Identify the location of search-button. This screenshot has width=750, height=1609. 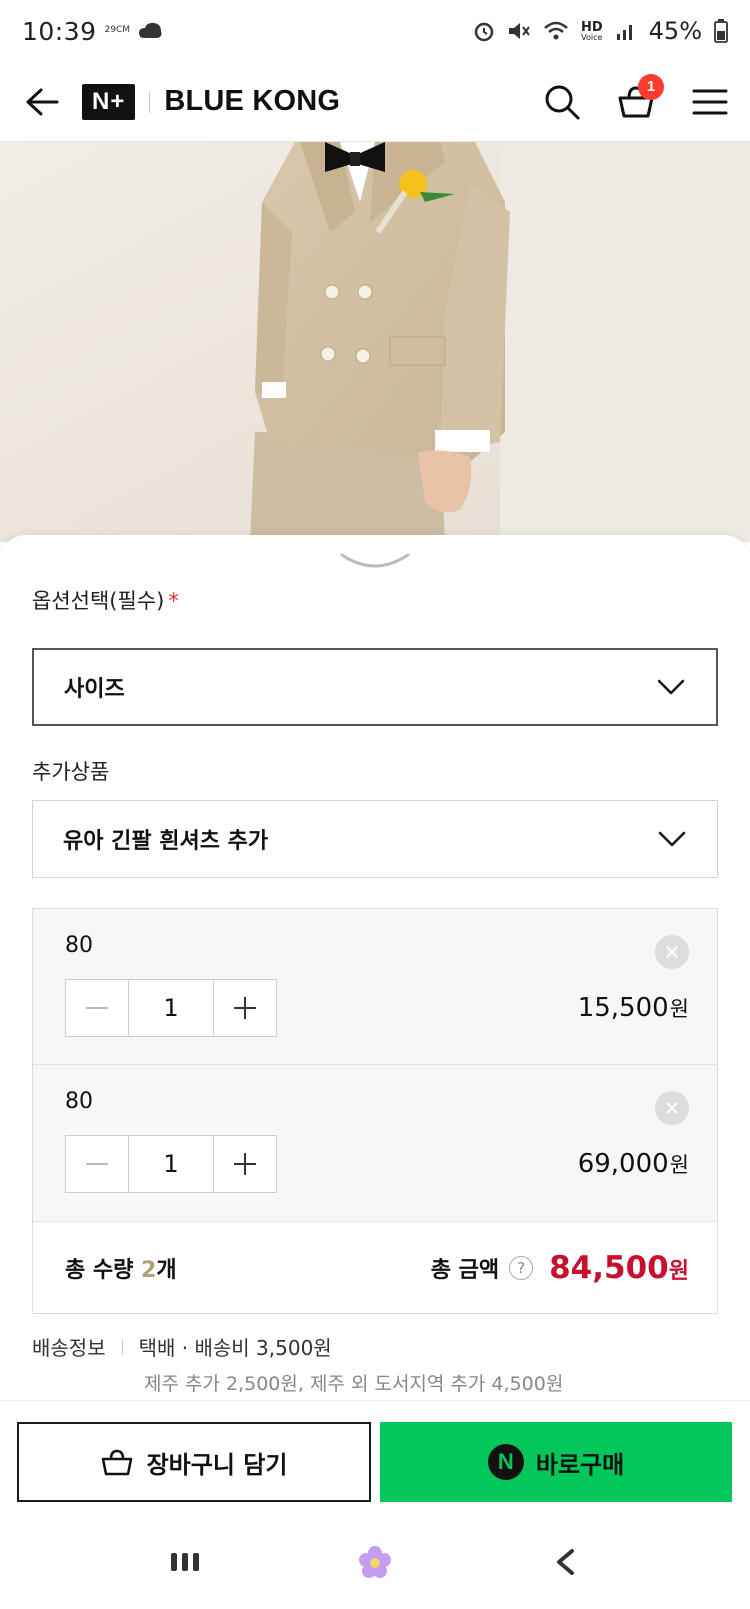
(562, 102).